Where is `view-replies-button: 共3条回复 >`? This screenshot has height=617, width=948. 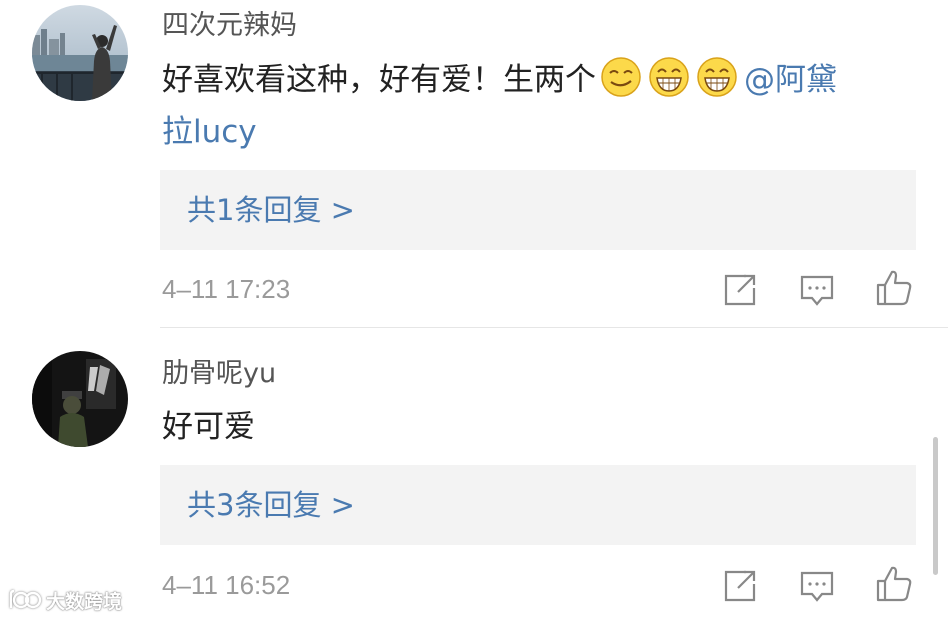 view-replies-button: 共3条回复 > is located at coordinates (538, 505).